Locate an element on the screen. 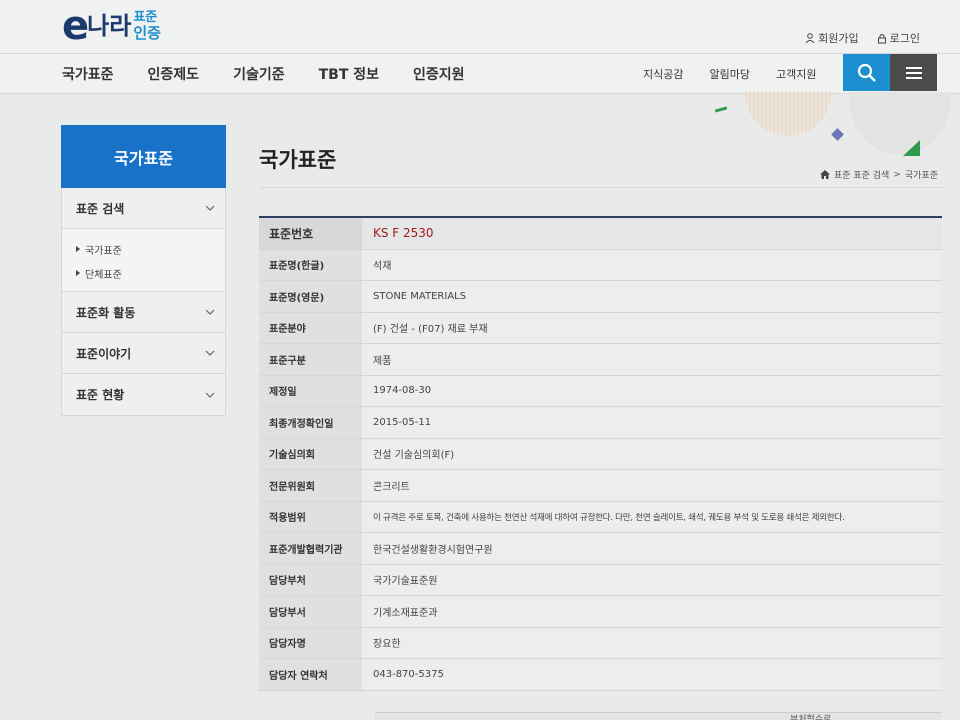  login-link: 로그인 is located at coordinates (898, 38).